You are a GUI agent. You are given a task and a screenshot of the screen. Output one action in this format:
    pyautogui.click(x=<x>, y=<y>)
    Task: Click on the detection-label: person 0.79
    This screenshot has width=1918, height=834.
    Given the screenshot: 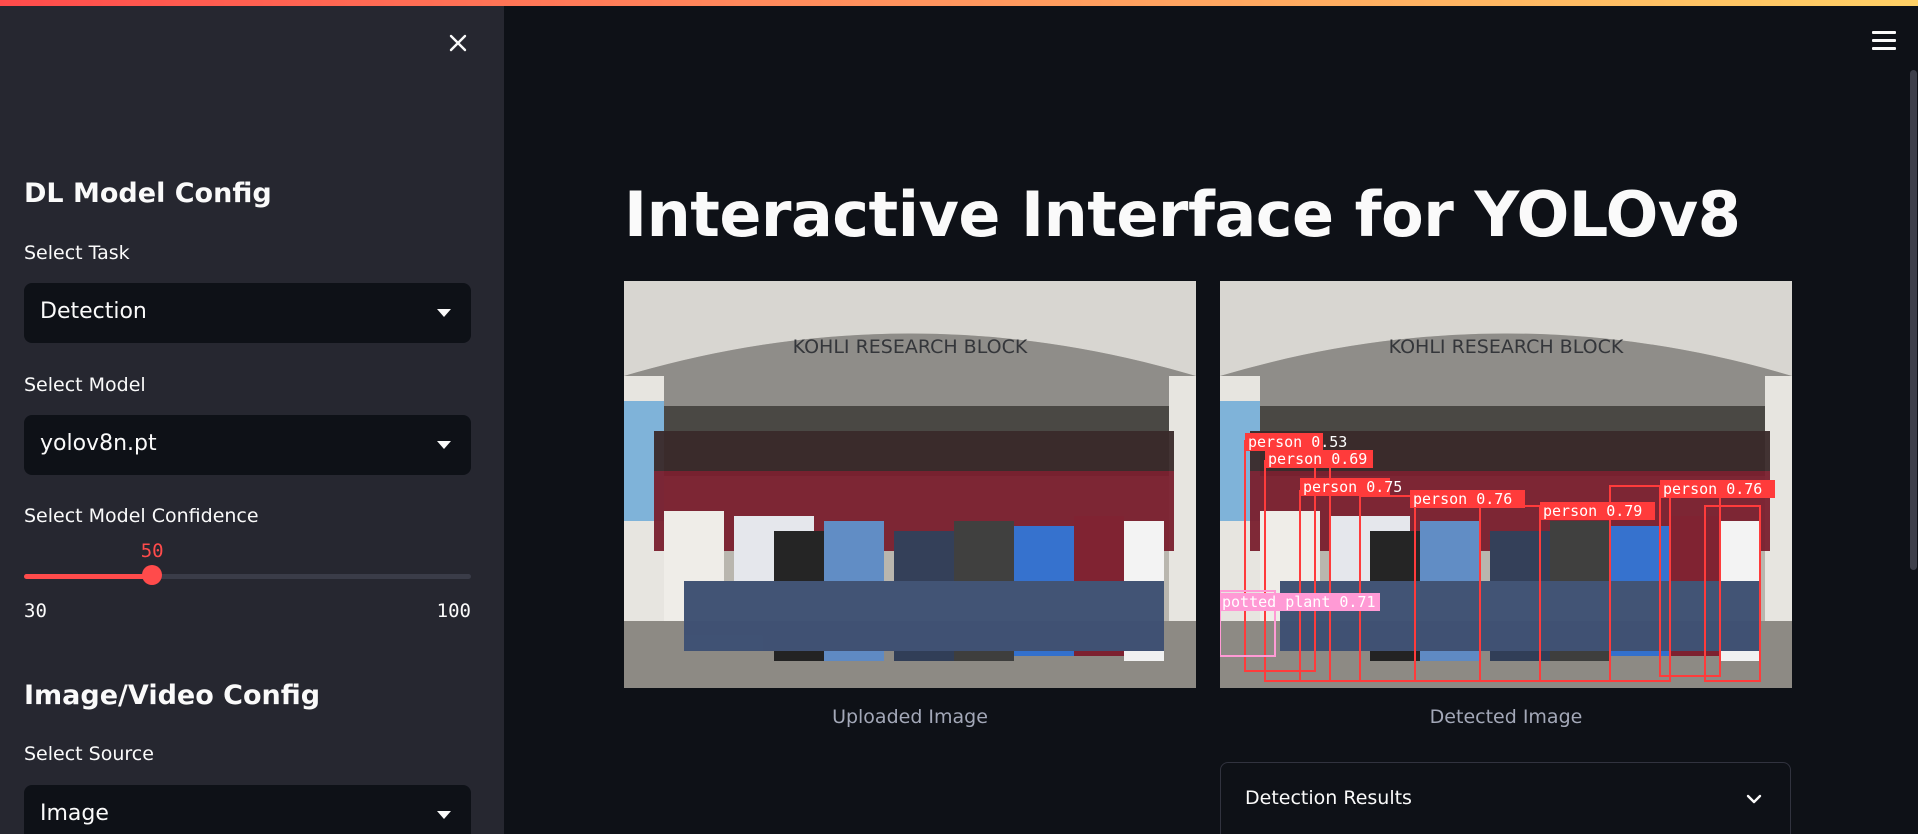 What is the action you would take?
    pyautogui.click(x=1592, y=511)
    